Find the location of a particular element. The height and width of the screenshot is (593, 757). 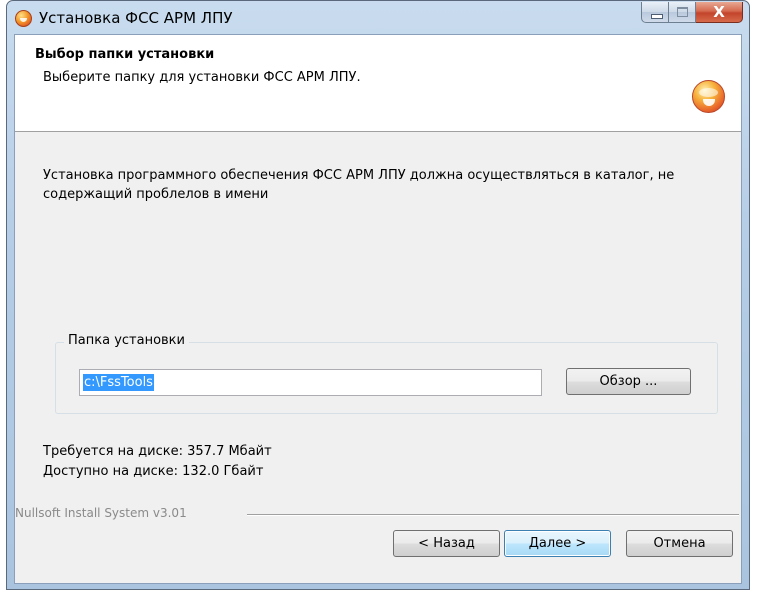

close-icon: X is located at coordinates (719, 12).